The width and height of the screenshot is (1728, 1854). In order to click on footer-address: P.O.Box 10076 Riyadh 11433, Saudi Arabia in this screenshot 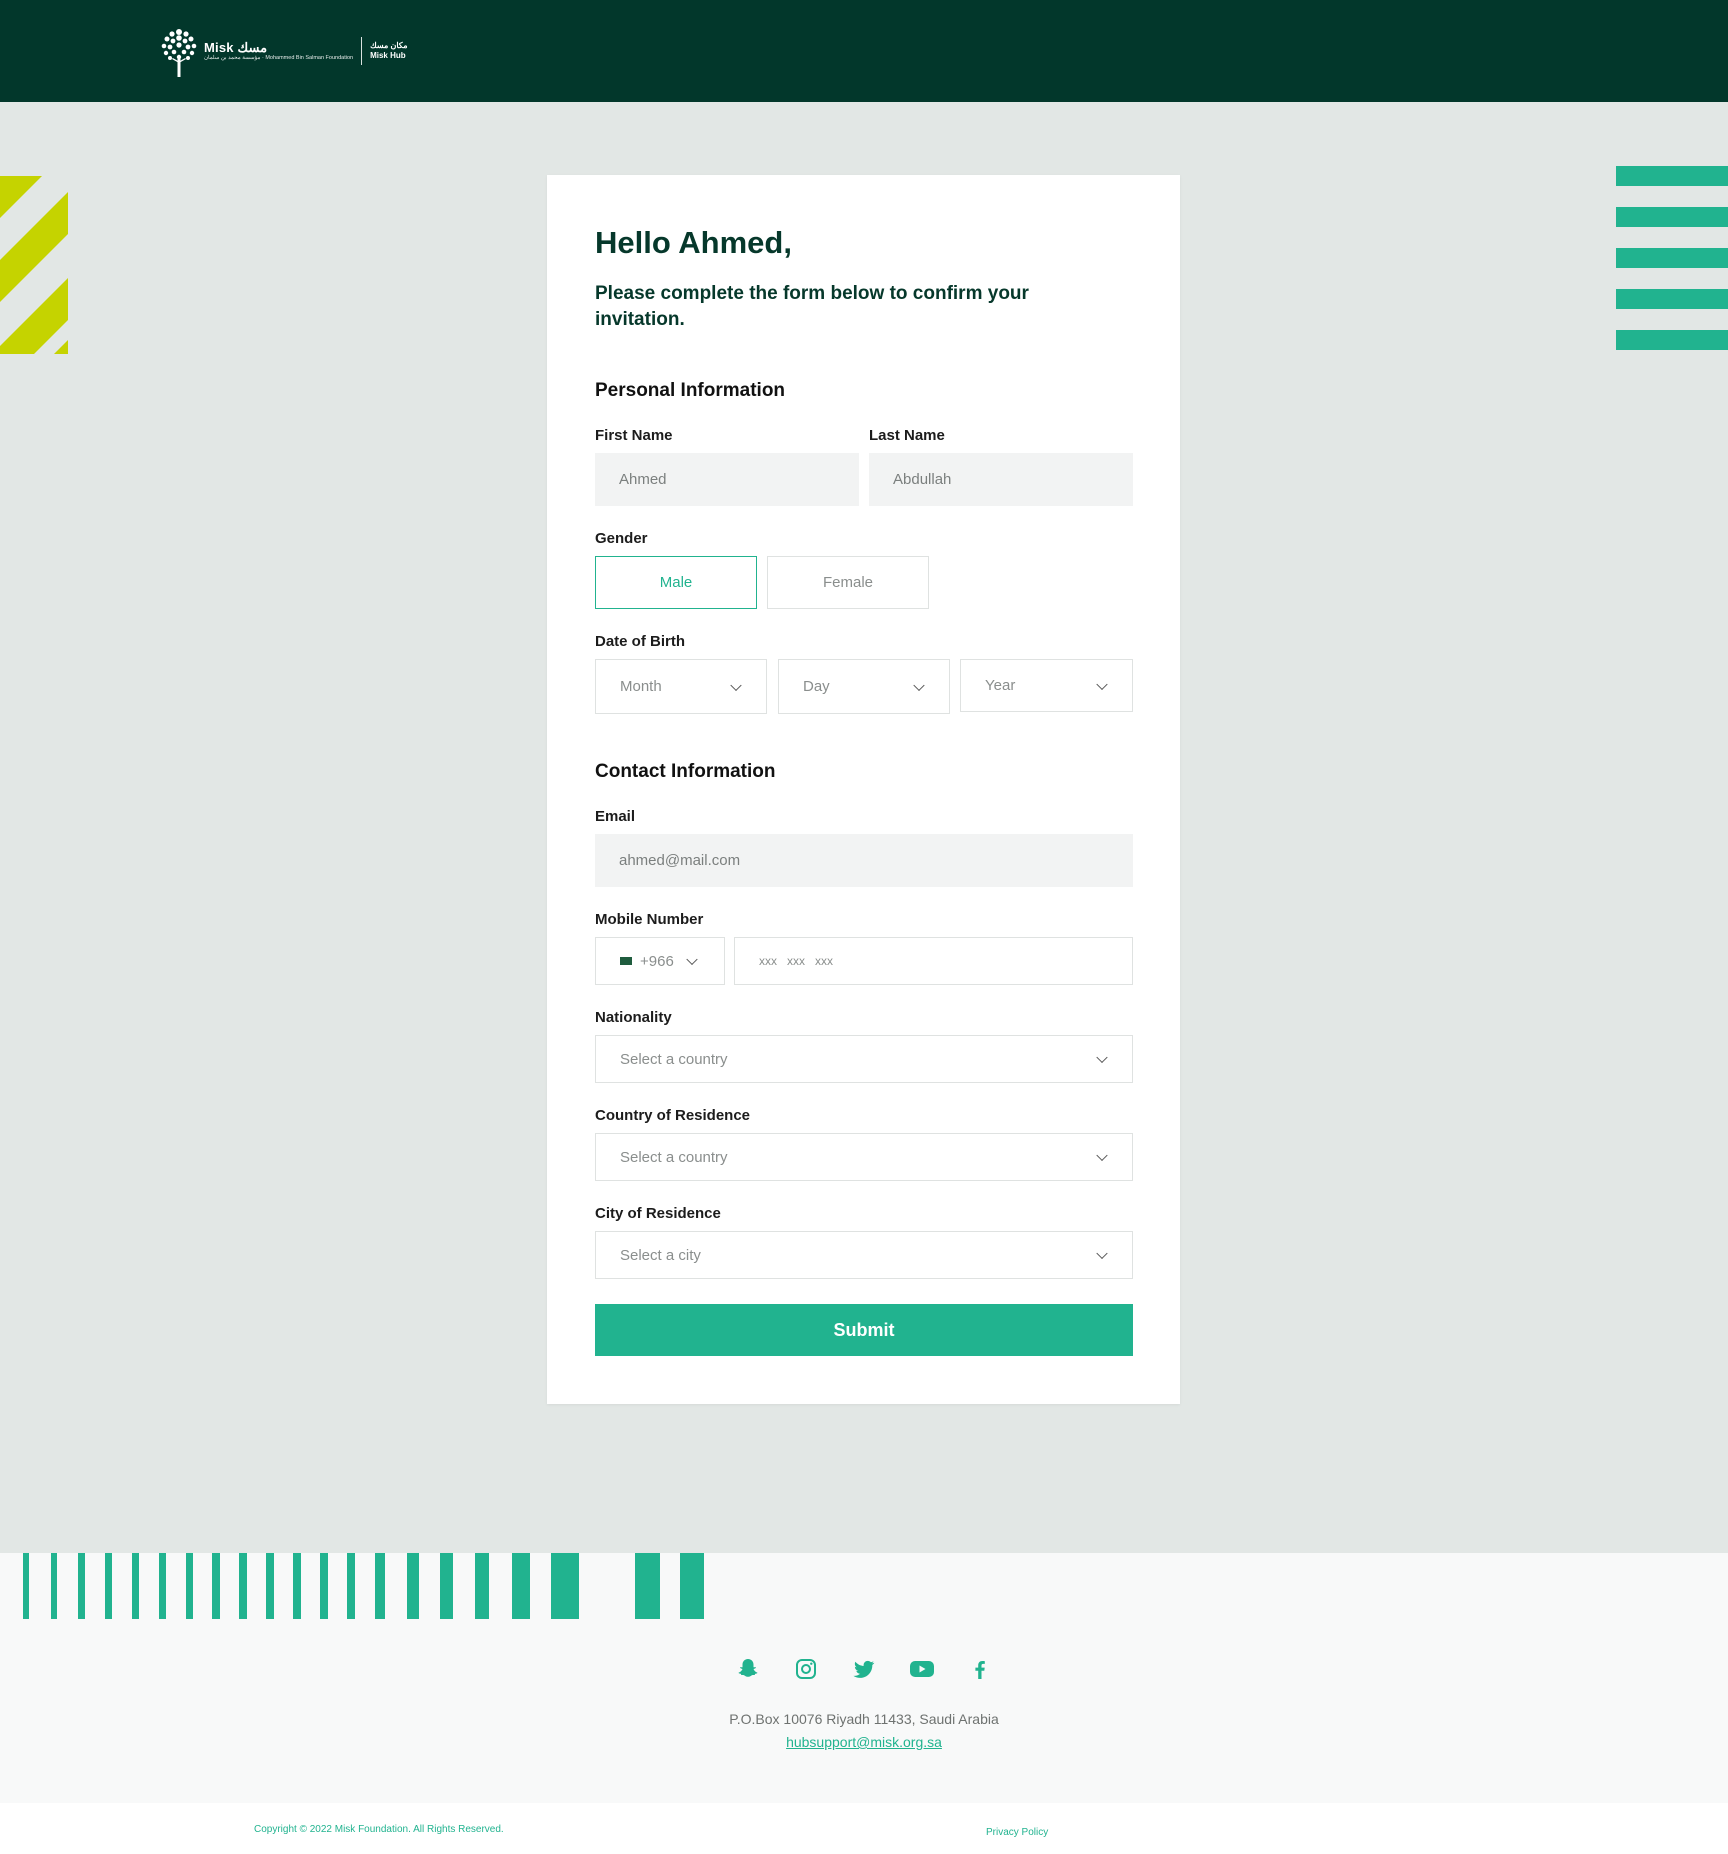, I will do `click(864, 1719)`.